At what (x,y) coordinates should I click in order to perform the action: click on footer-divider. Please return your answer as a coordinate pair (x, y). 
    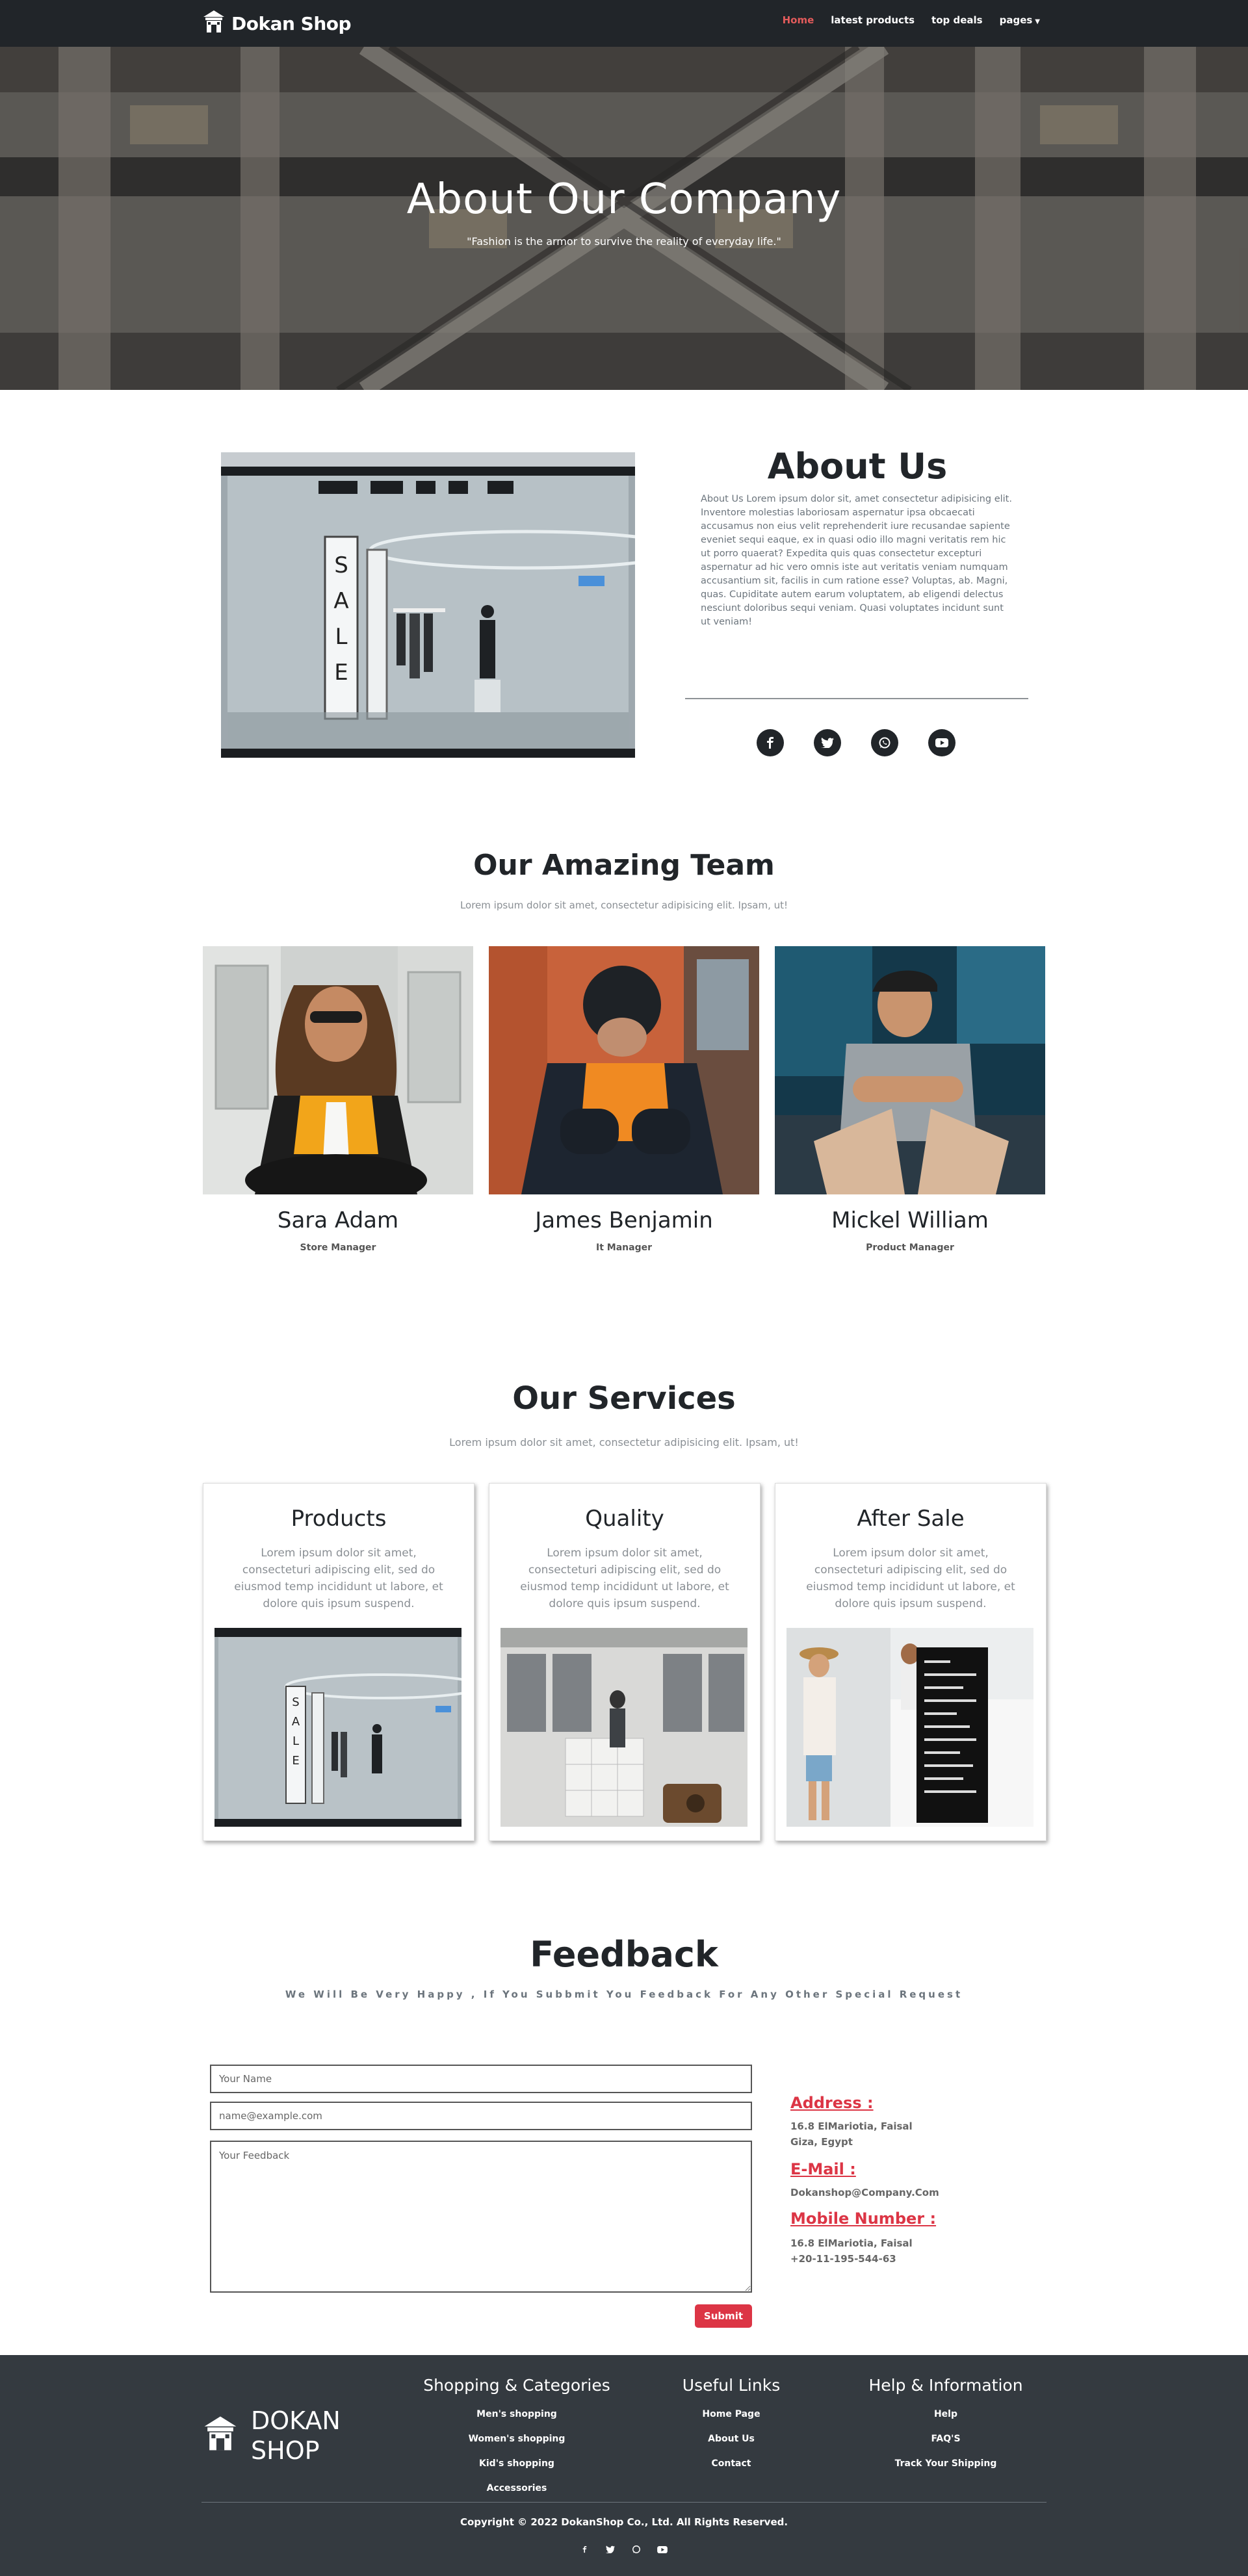
    Looking at the image, I should click on (624, 2503).